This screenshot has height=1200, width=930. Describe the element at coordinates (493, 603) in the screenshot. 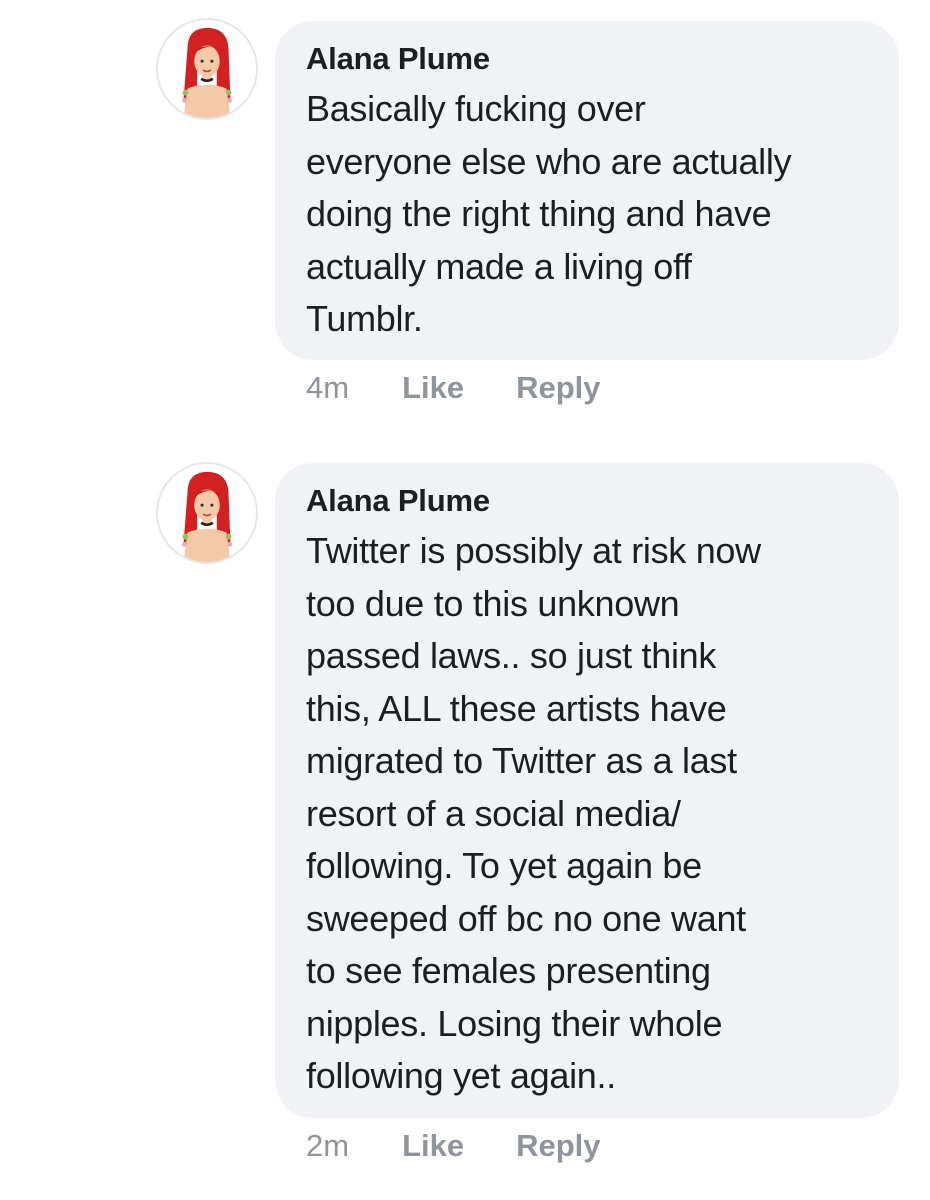

I see `comment-line: too due to this unknown` at that location.